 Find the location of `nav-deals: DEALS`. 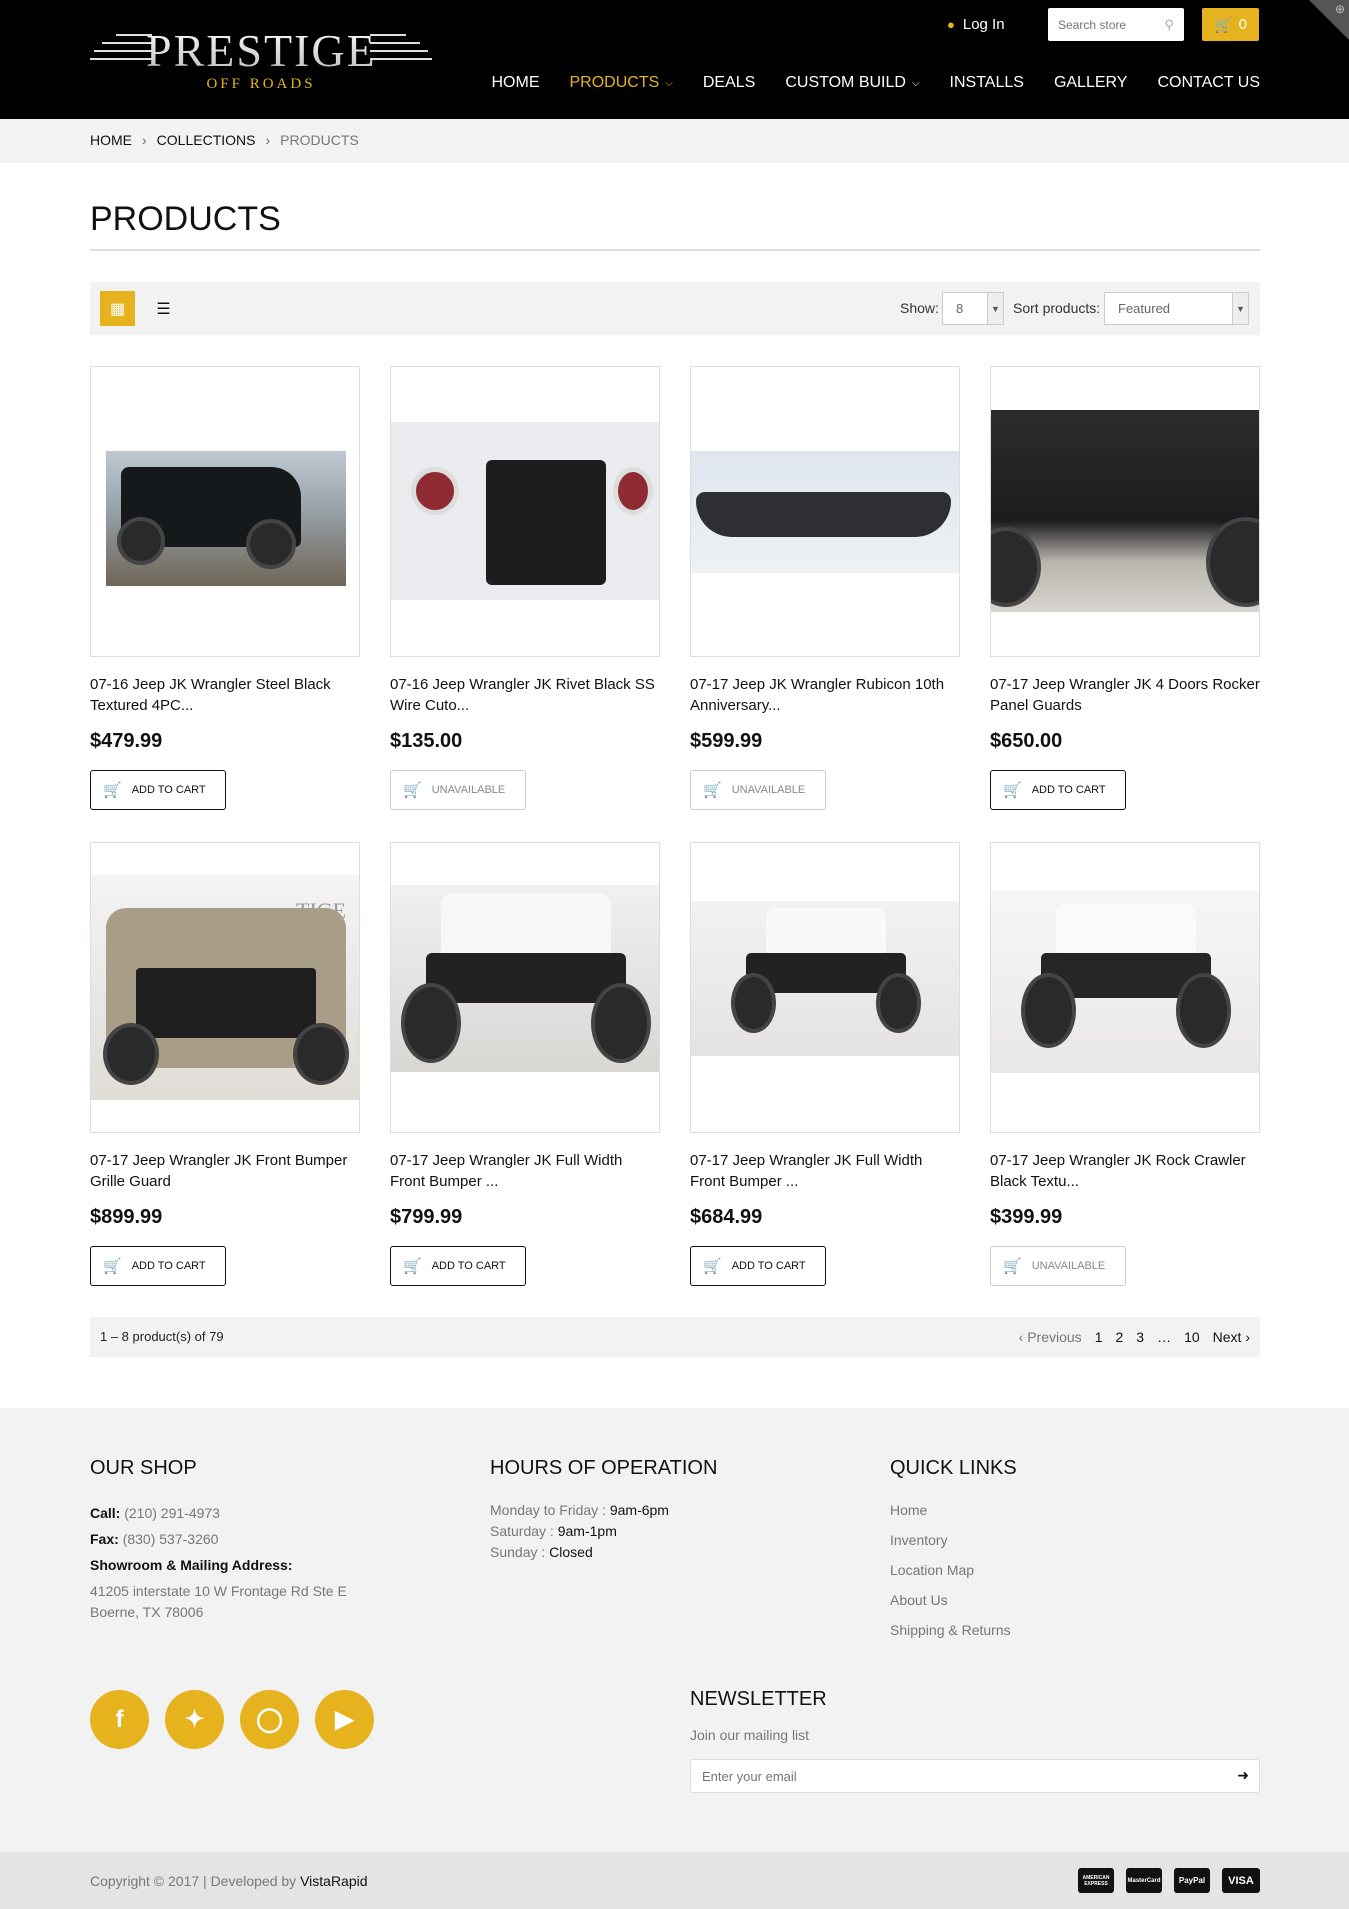

nav-deals: DEALS is located at coordinates (729, 83).